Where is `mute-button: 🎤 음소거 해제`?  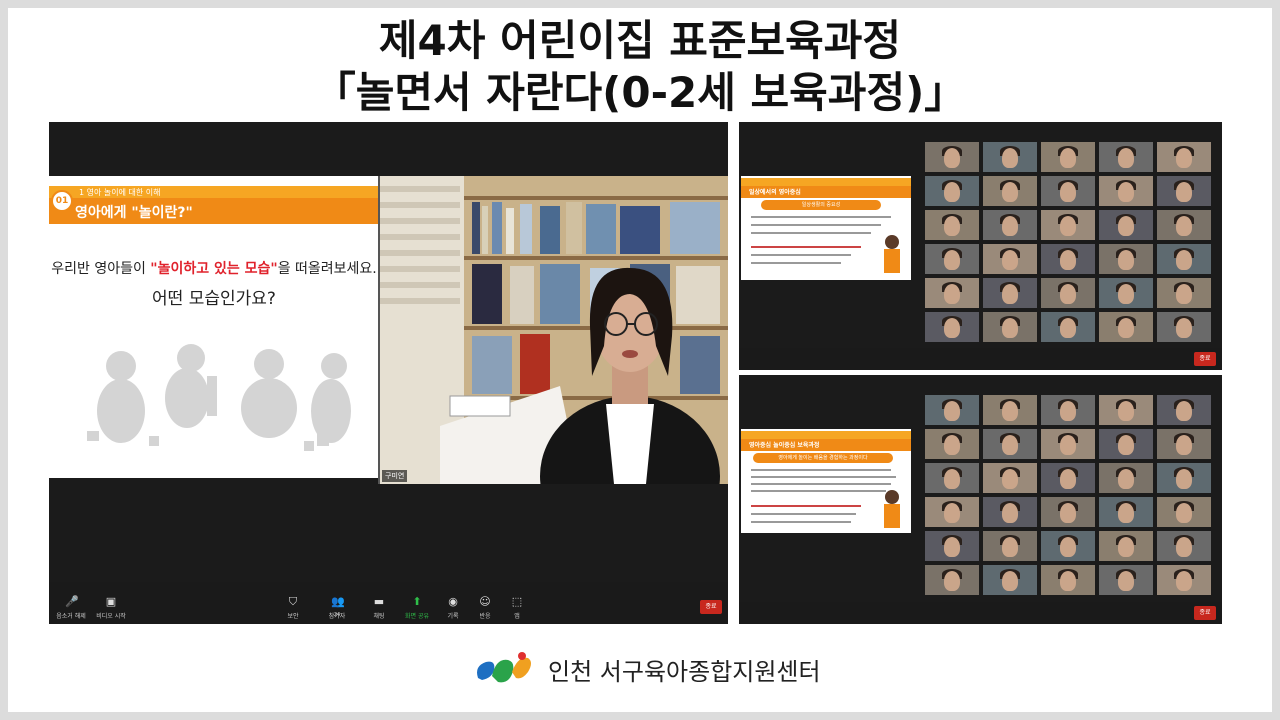 mute-button: 🎤 음소거 해제 is located at coordinates (71, 608).